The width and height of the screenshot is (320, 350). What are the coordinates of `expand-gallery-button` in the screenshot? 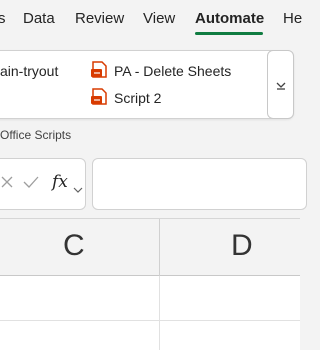 It's located at (280, 84).